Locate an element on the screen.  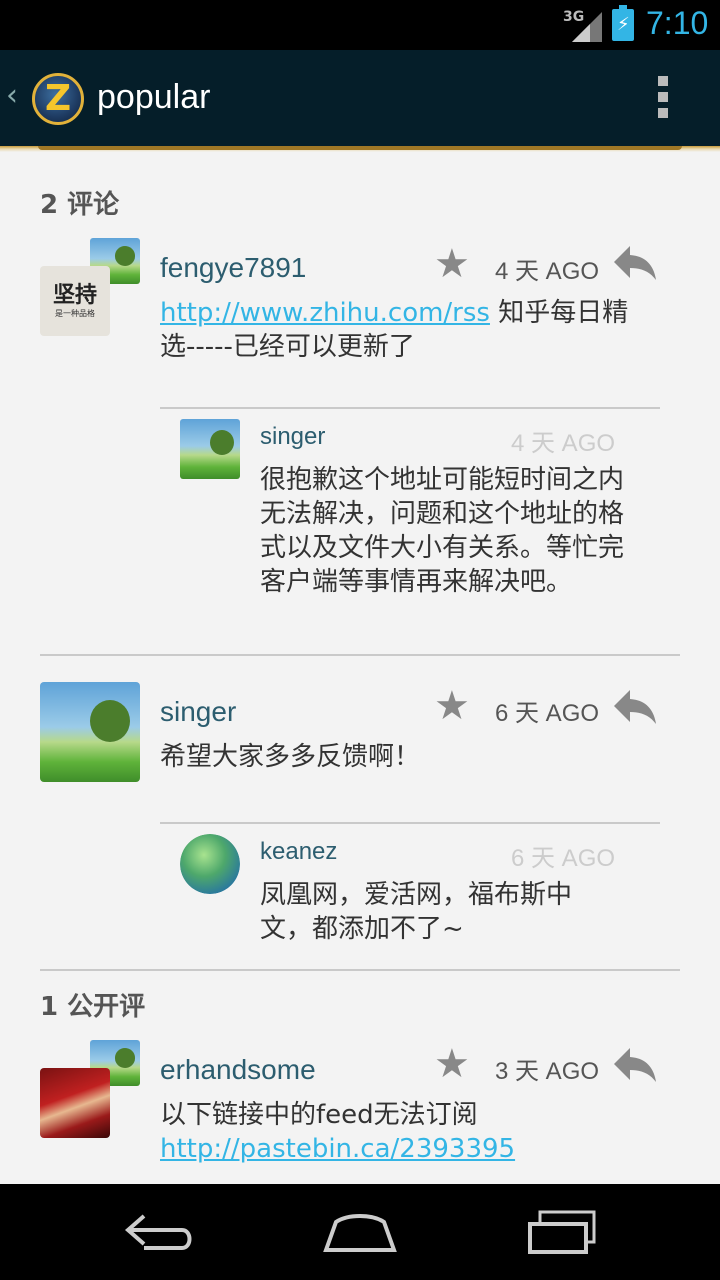
comment-time: 3 天 AGO is located at coordinates (547, 1071).